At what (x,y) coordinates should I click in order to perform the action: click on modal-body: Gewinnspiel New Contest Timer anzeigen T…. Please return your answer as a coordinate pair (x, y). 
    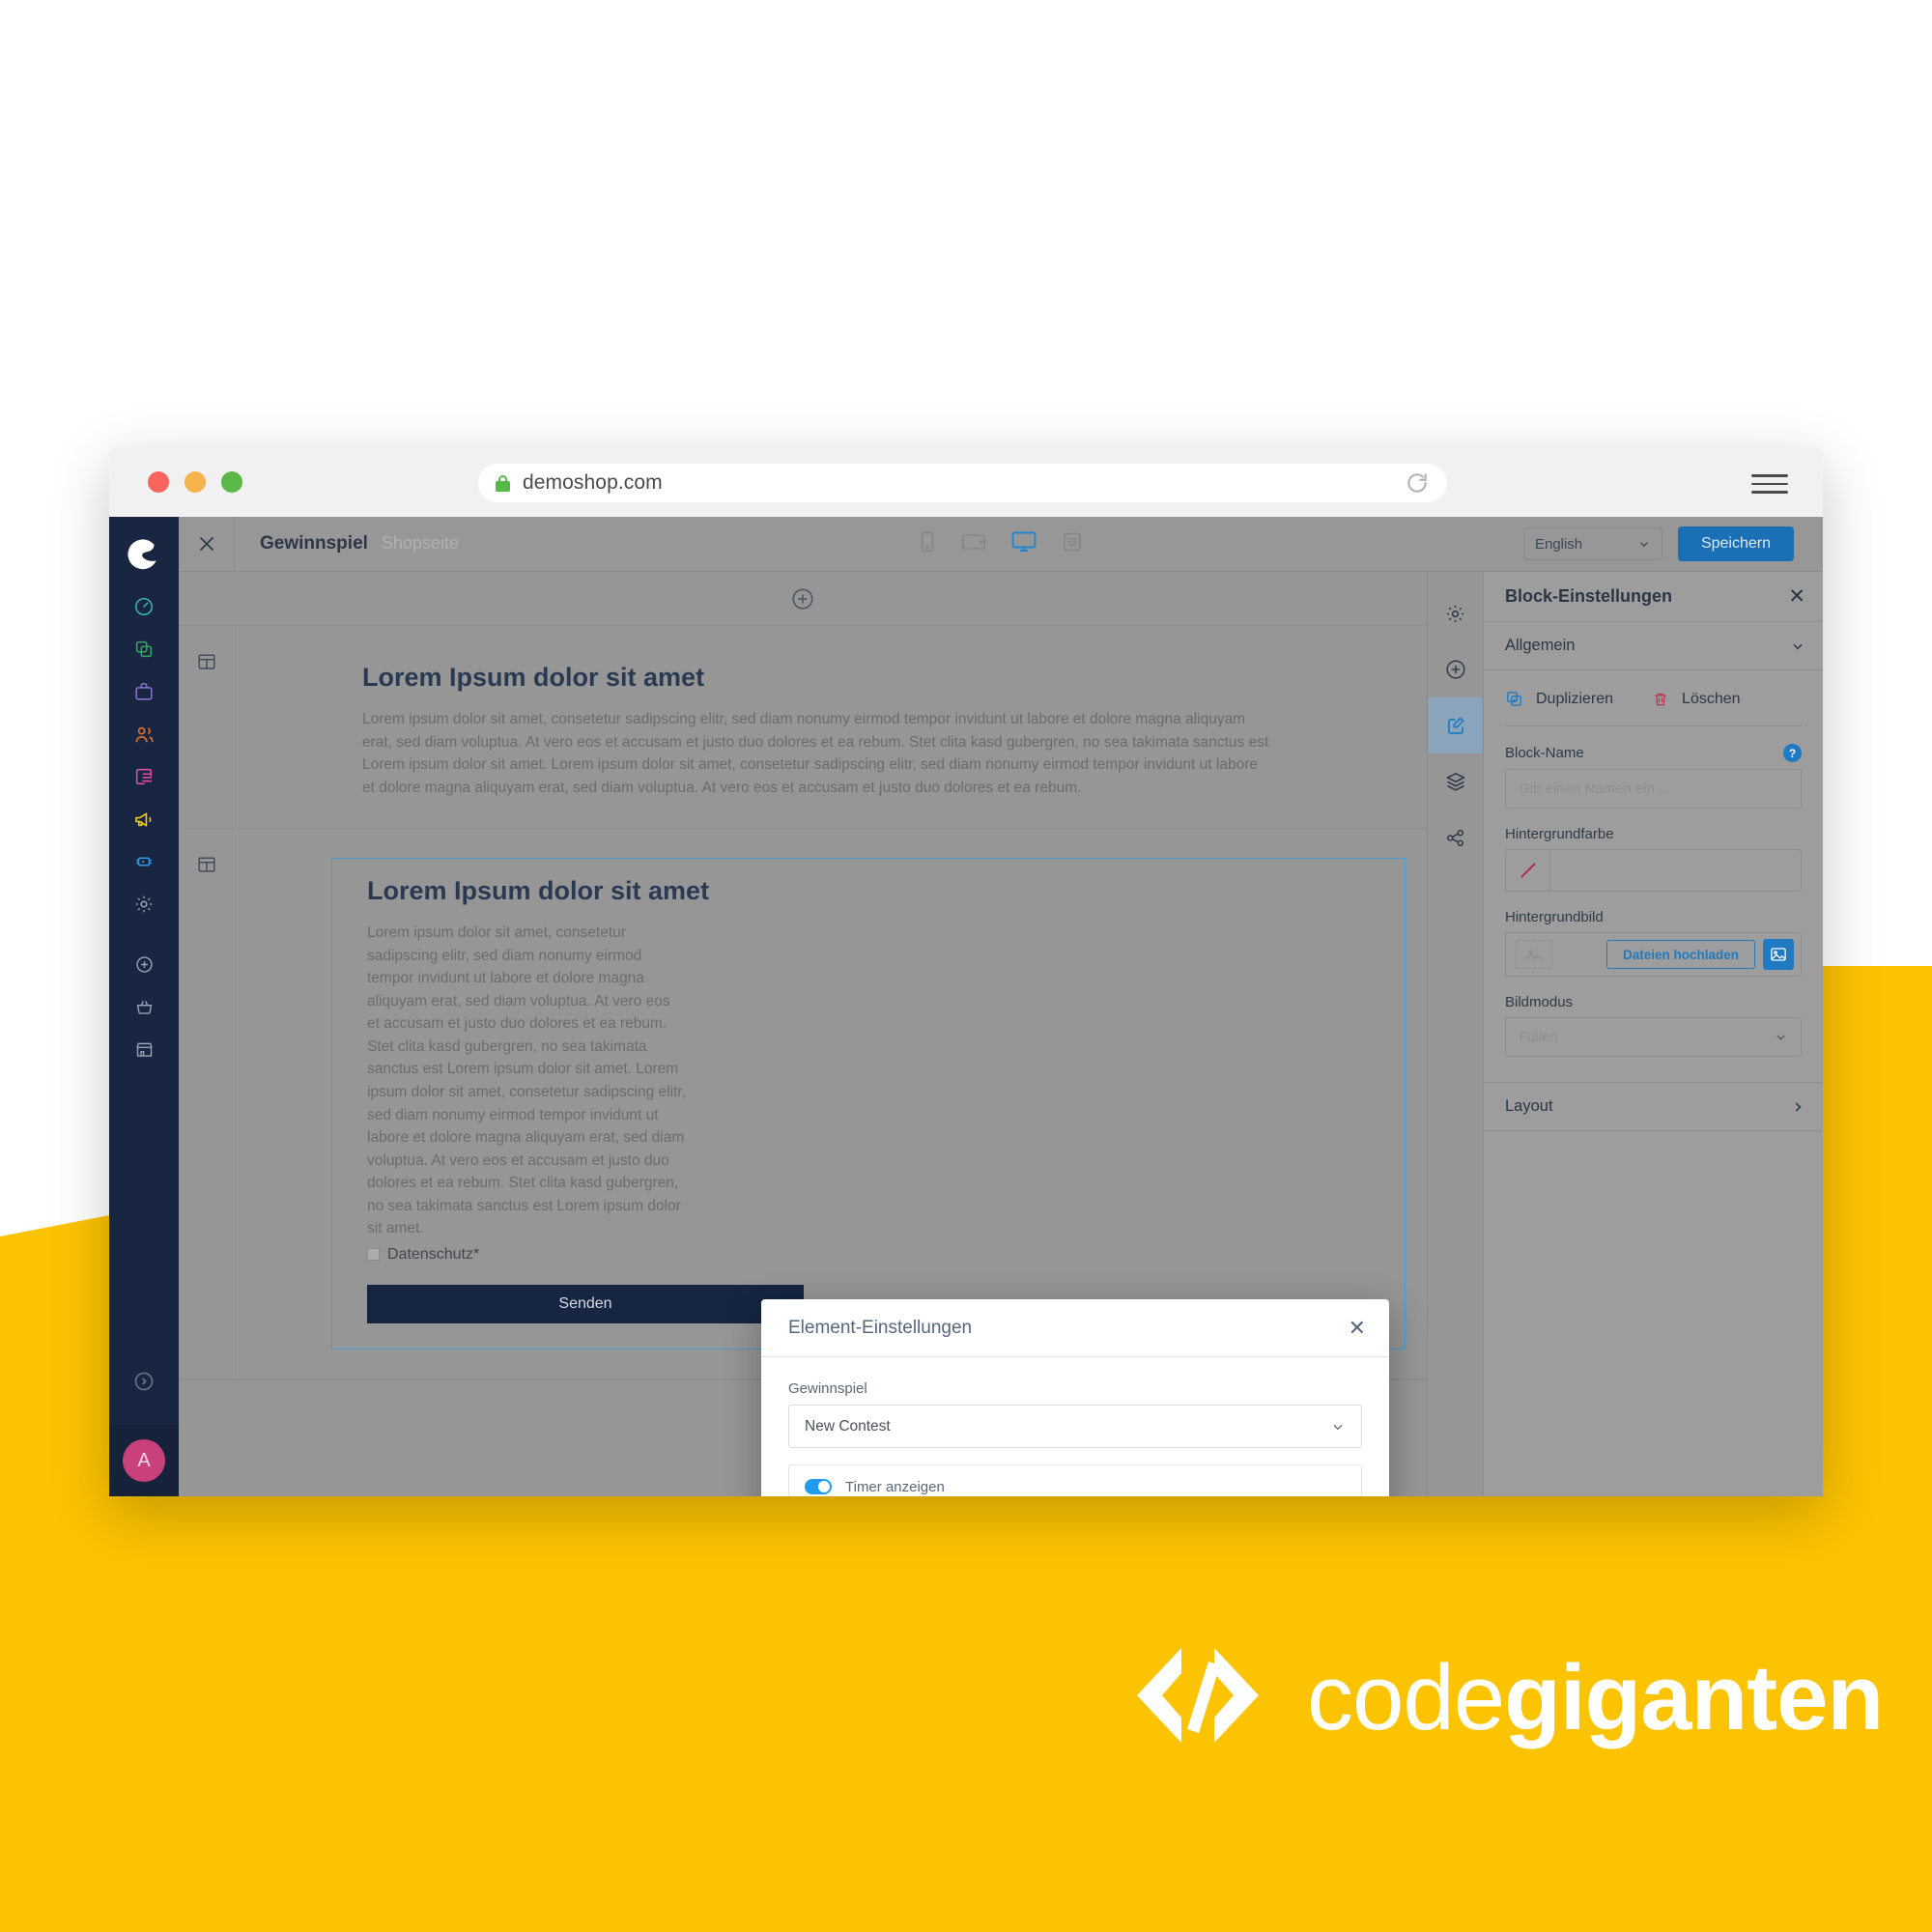
    Looking at the image, I should click on (1075, 1426).